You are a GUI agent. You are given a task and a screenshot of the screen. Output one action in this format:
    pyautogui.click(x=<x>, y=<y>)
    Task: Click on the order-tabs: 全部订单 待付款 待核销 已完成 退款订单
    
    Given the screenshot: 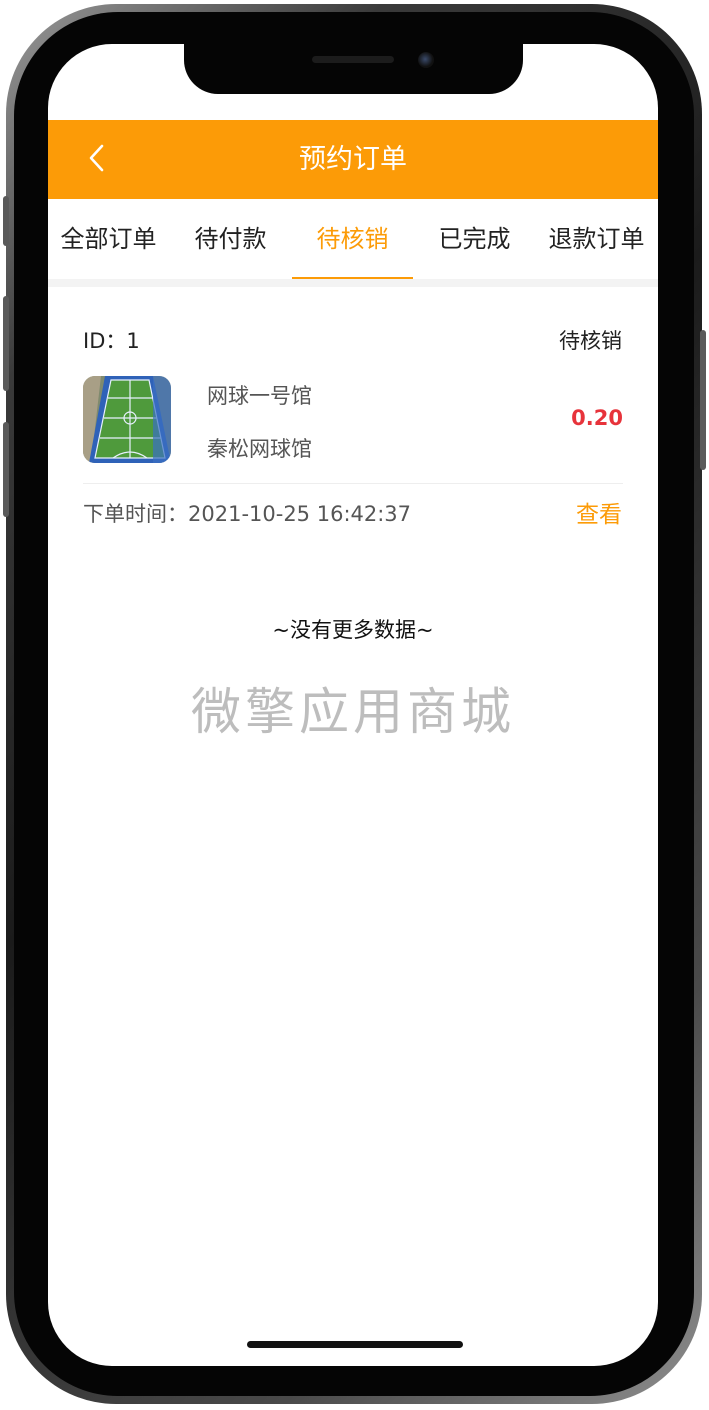 What is the action you would take?
    pyautogui.click(x=353, y=239)
    